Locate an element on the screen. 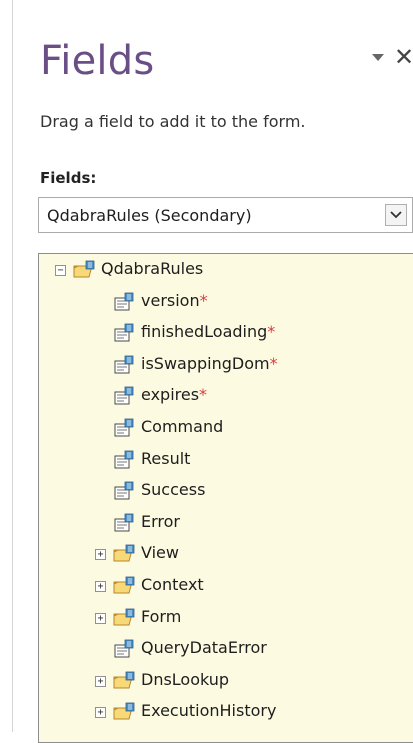 The height and width of the screenshot is (743, 413). tree-row-result: Result is located at coordinates (226, 460).